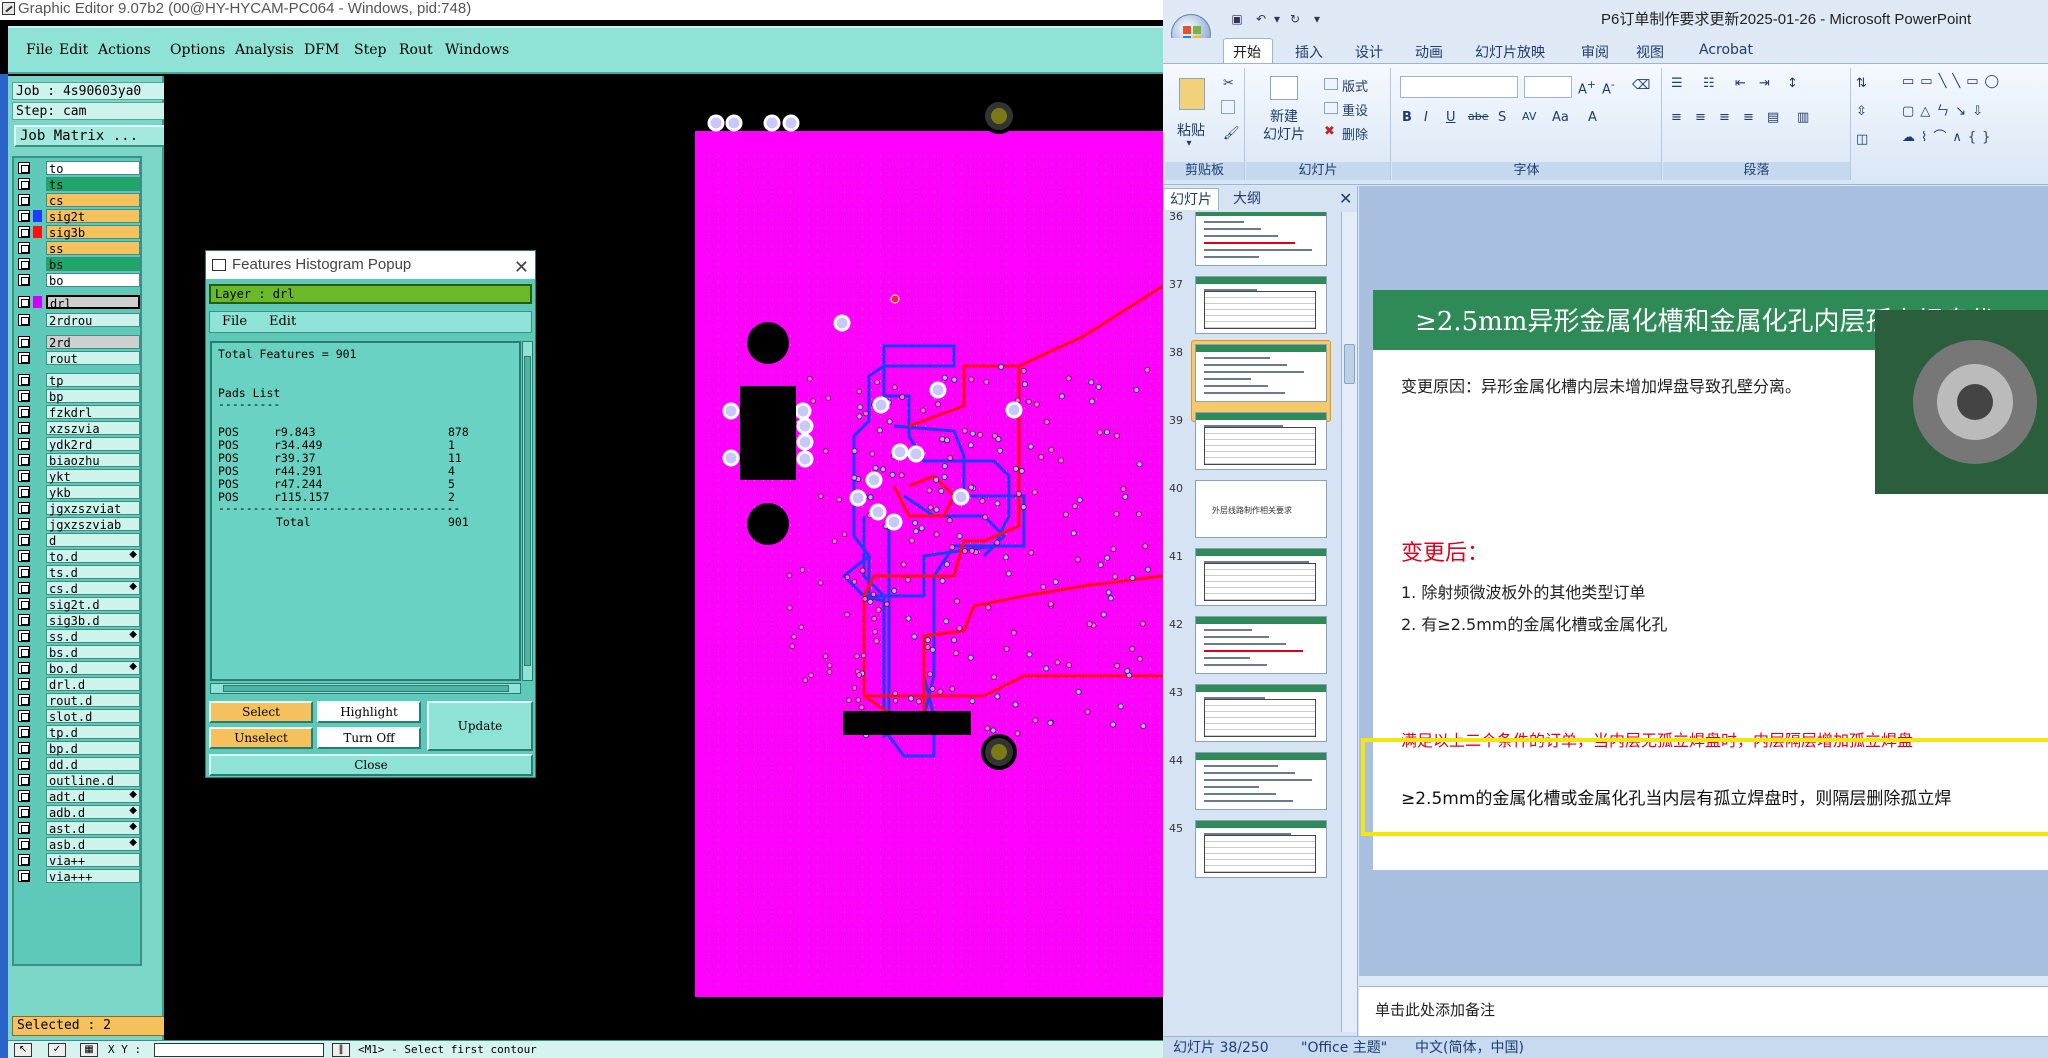  Describe the element at coordinates (1355, 133) in the screenshot. I see `delete-button: 删除` at that location.